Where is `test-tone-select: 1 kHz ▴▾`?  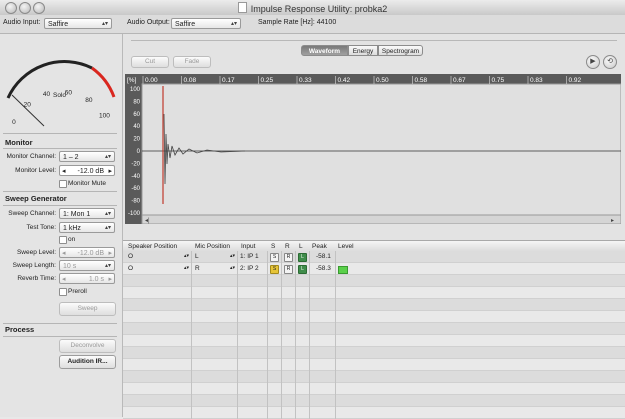 test-tone-select: 1 kHz ▴▾ is located at coordinates (87, 227).